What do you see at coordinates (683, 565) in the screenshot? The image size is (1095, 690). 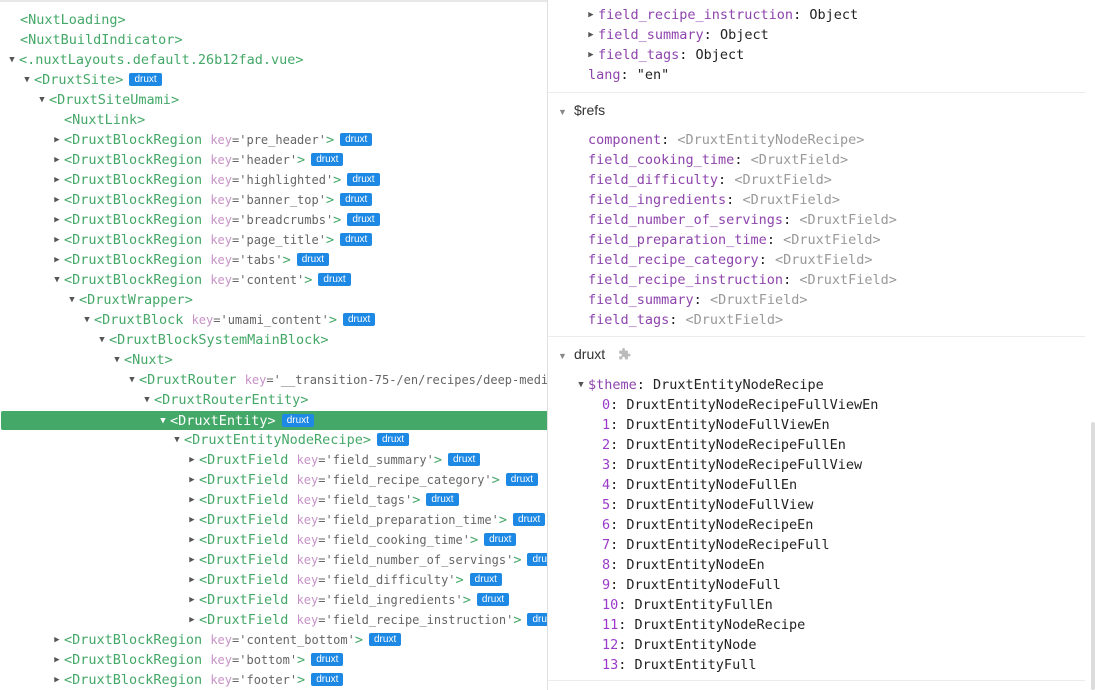 I see `theme-item-row: 8: DruxtEntityNodeEn` at bounding box center [683, 565].